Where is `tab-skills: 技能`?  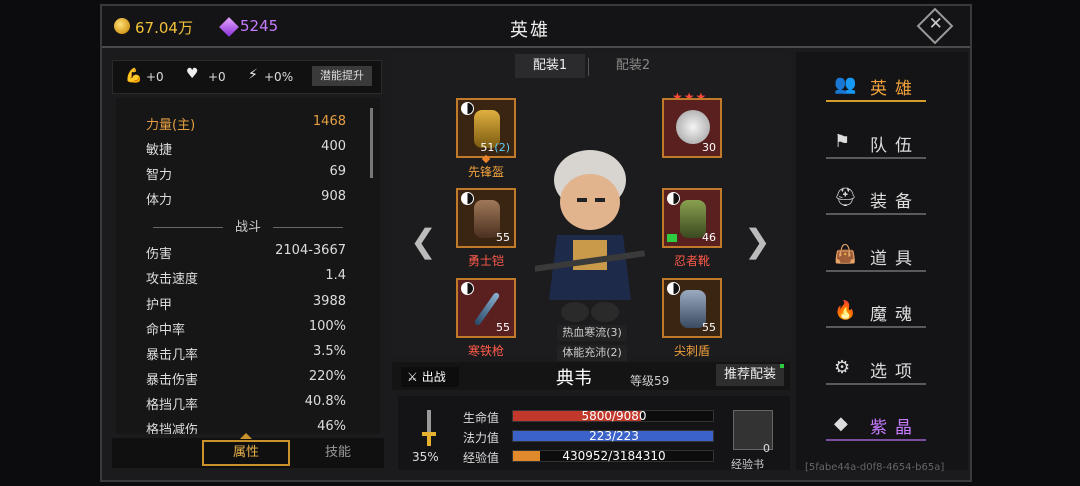
tab-skills: 技能 is located at coordinates (338, 453).